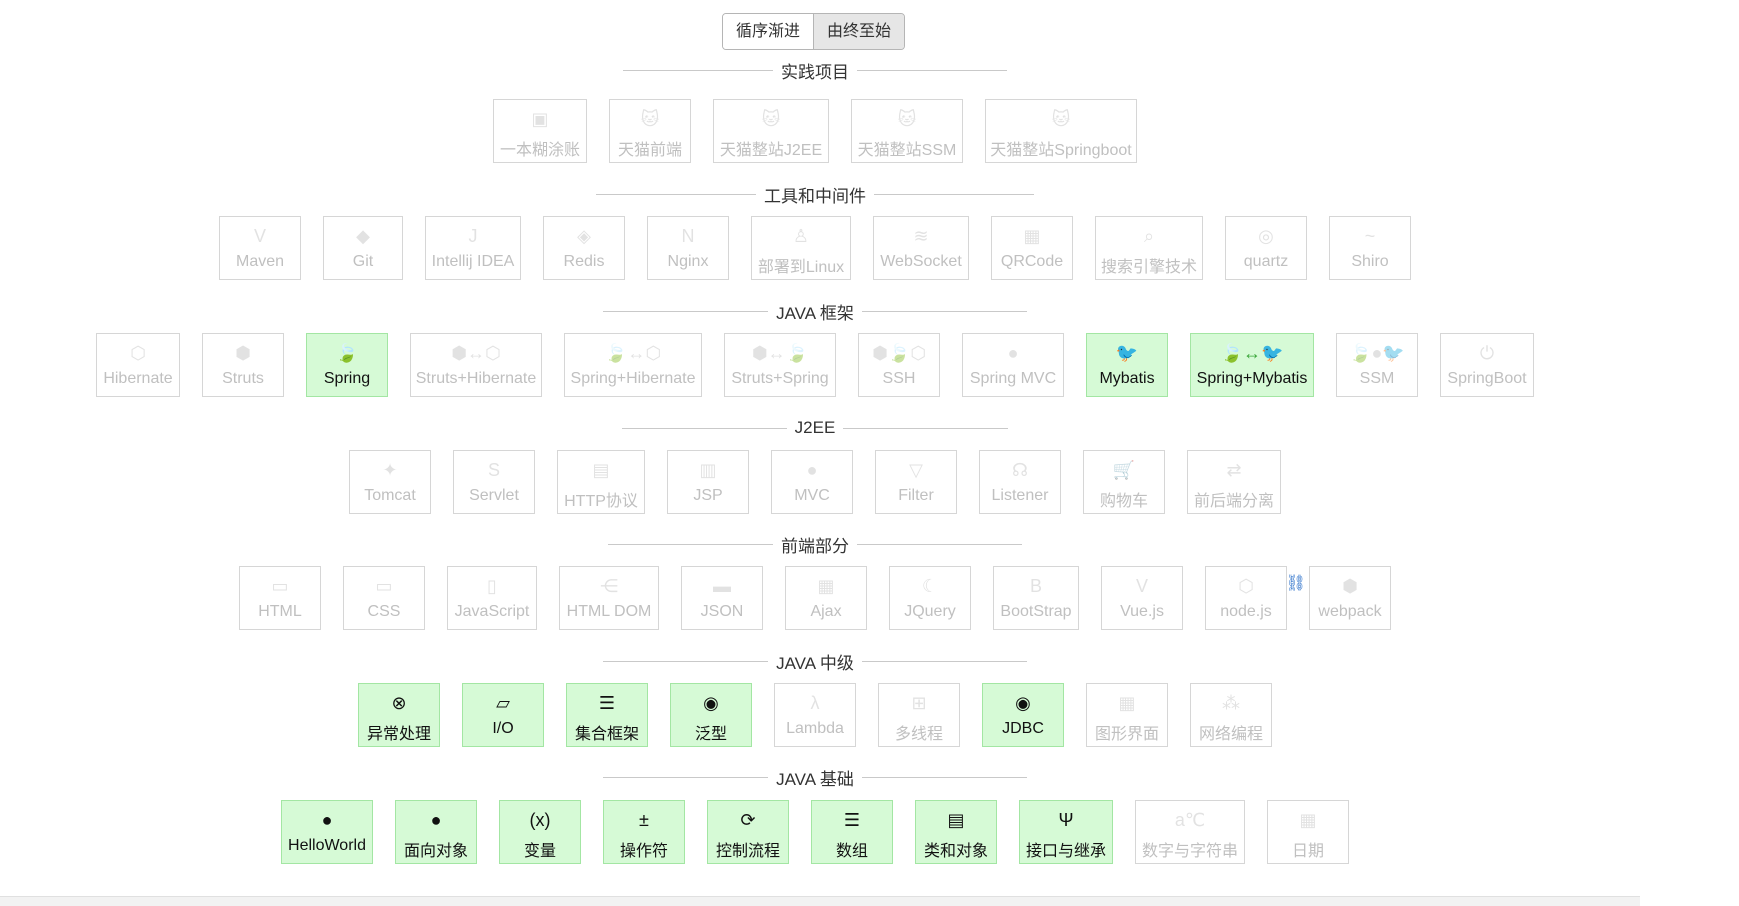 This screenshot has width=1739, height=906. Describe the element at coordinates (815, 777) in the screenshot. I see `section-title-basics: JAVA 基础` at that location.